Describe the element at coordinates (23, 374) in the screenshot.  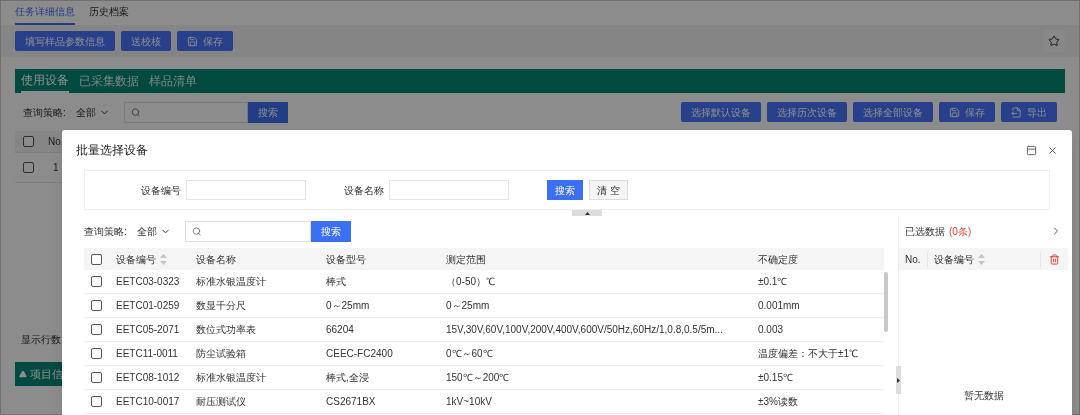
I see `collapse-triangle-icon` at that location.